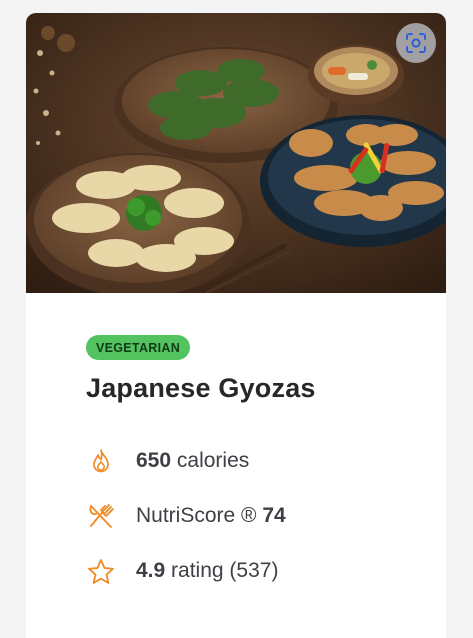 The height and width of the screenshot is (638, 473). I want to click on flame-icon, so click(101, 461).